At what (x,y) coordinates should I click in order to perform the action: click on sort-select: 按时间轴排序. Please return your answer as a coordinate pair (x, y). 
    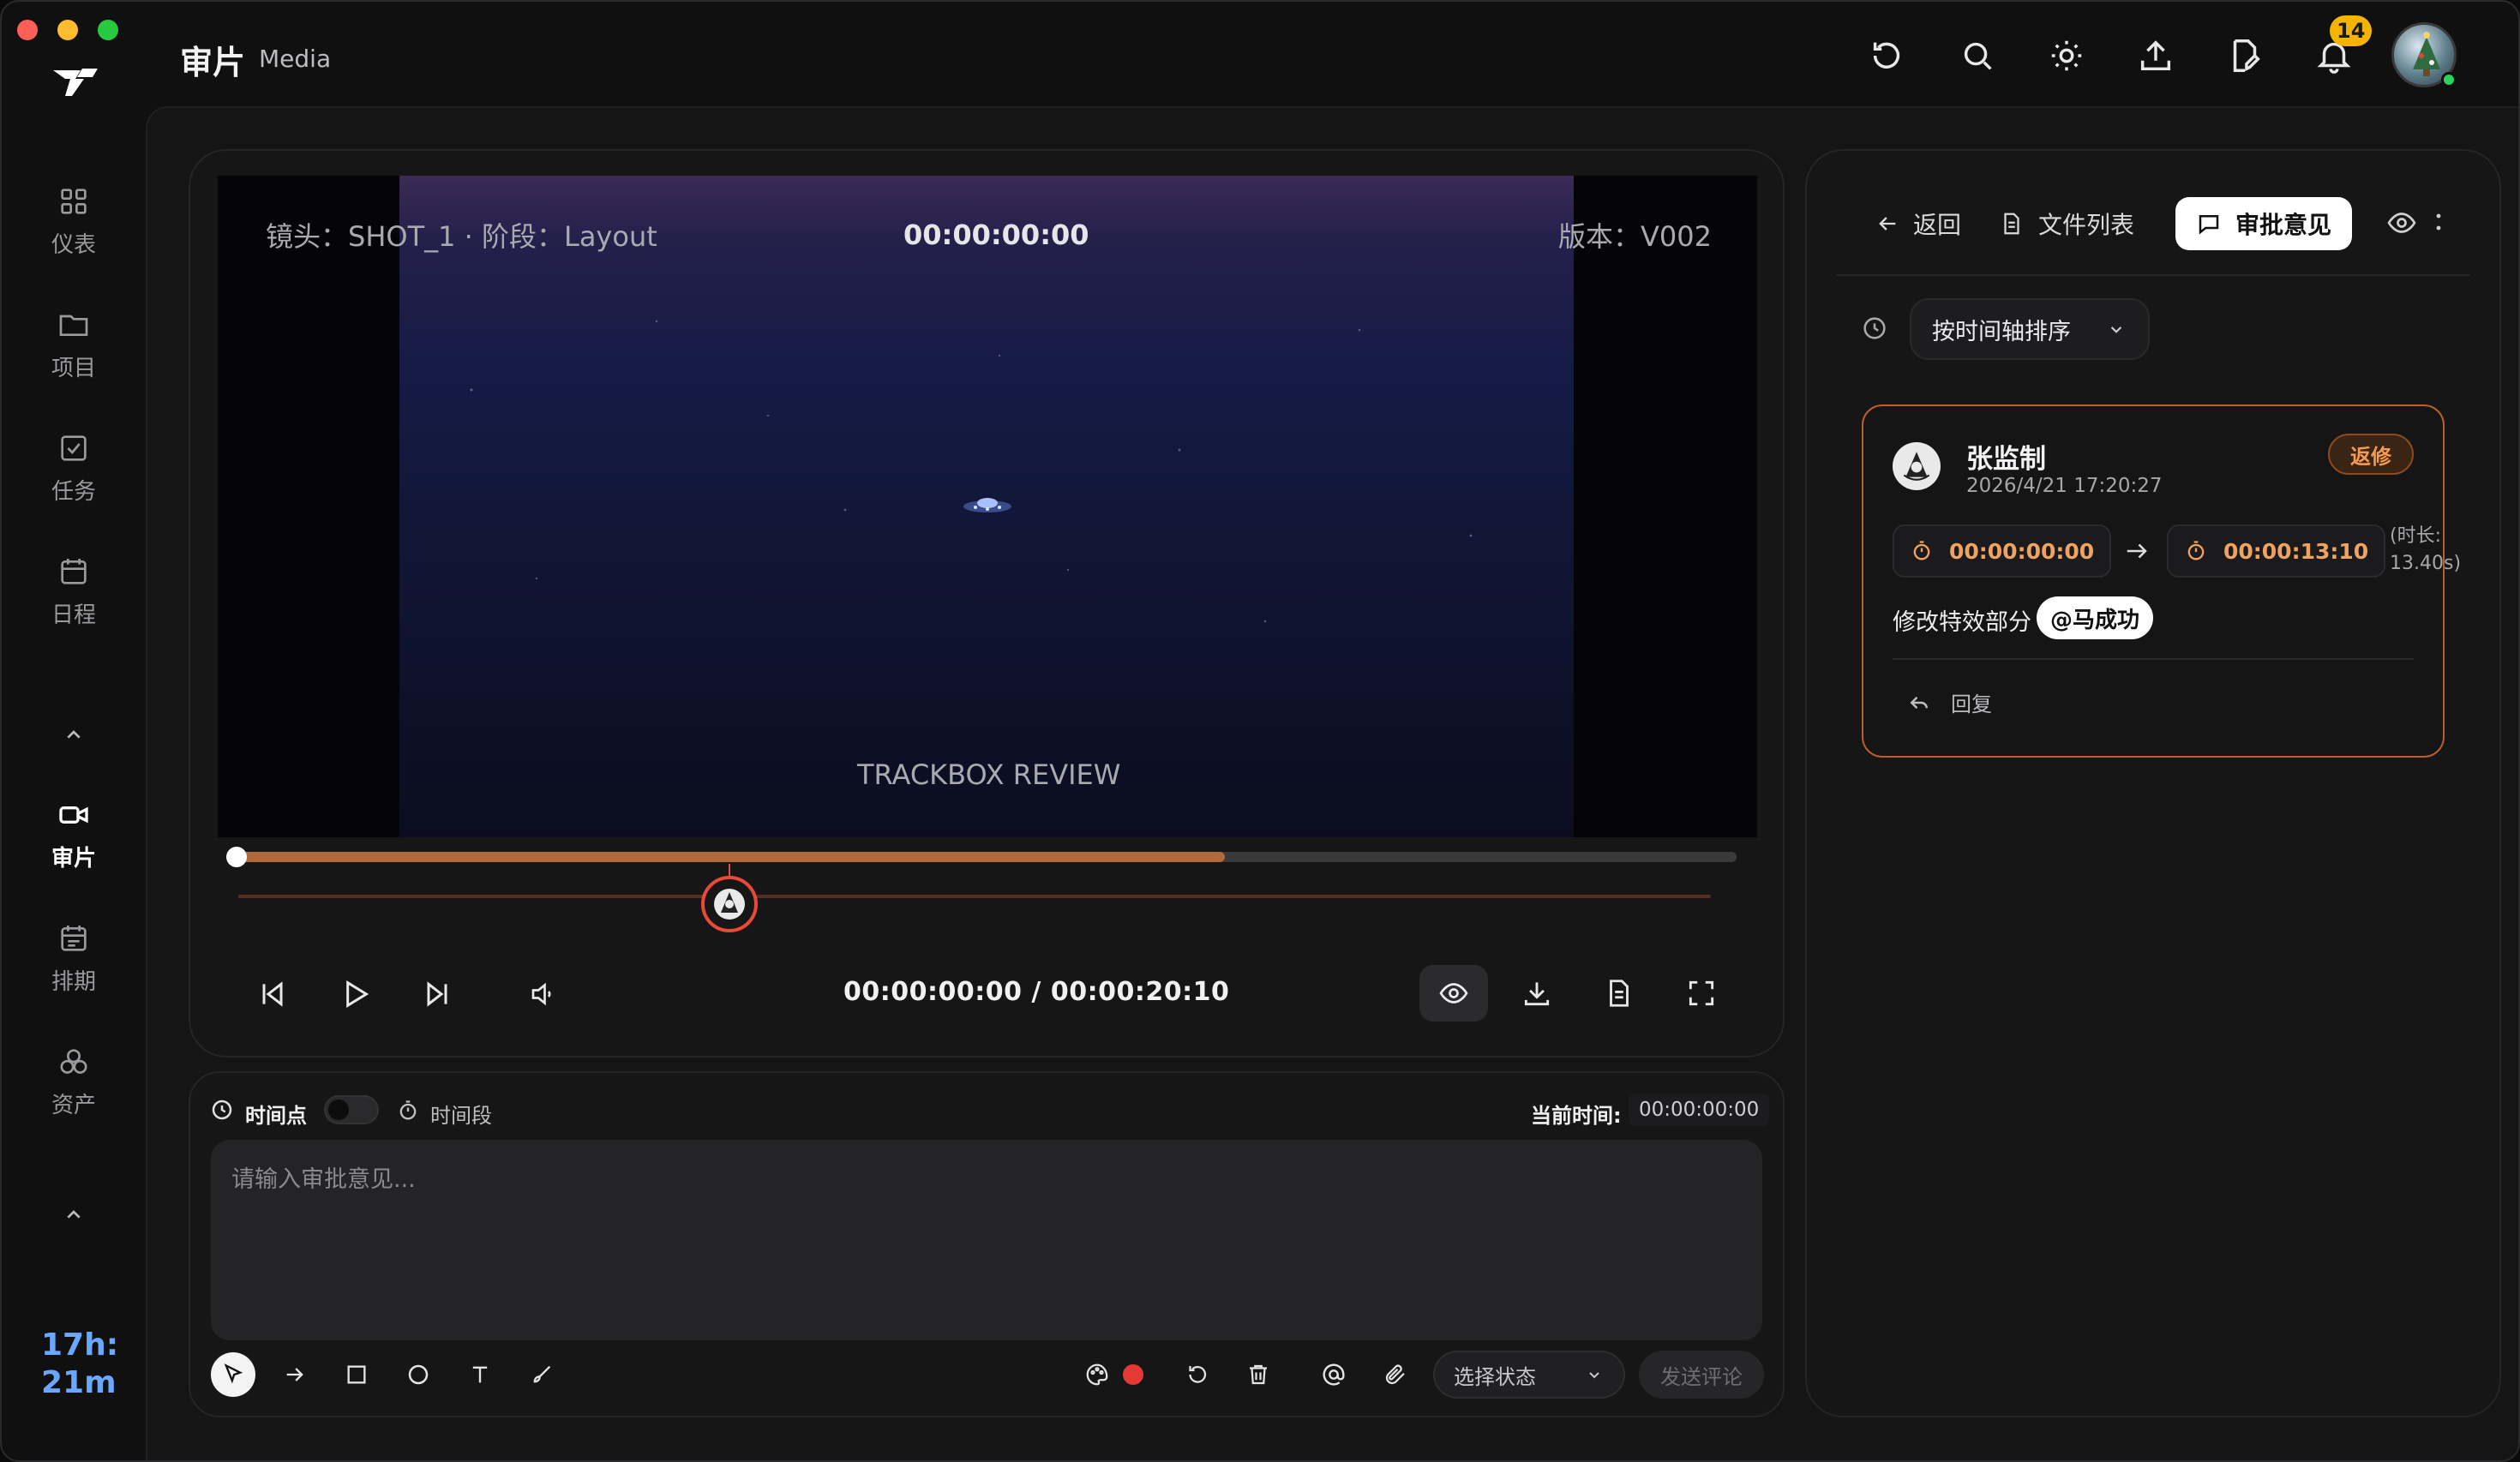
    Looking at the image, I should click on (2030, 329).